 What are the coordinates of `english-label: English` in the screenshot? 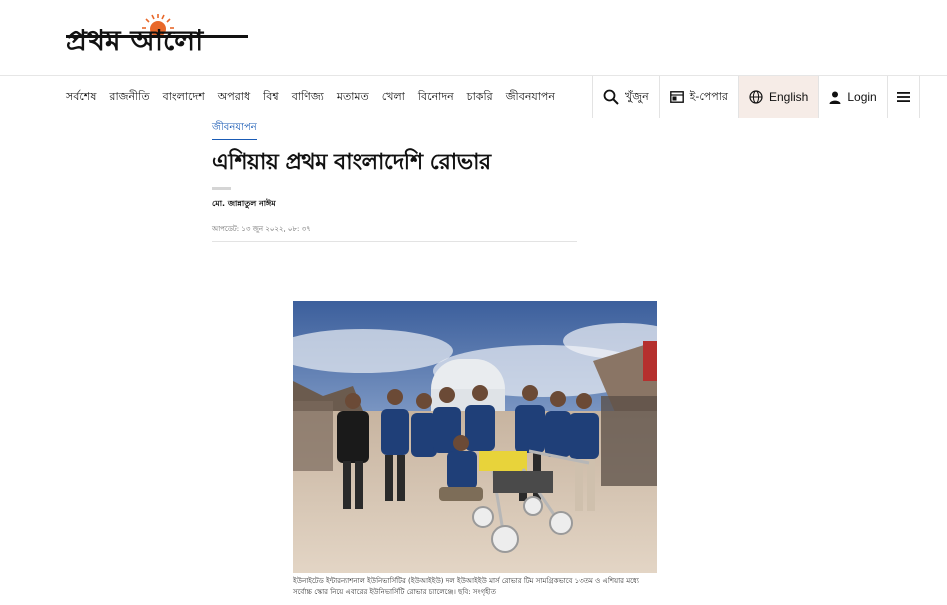 It's located at (788, 97).